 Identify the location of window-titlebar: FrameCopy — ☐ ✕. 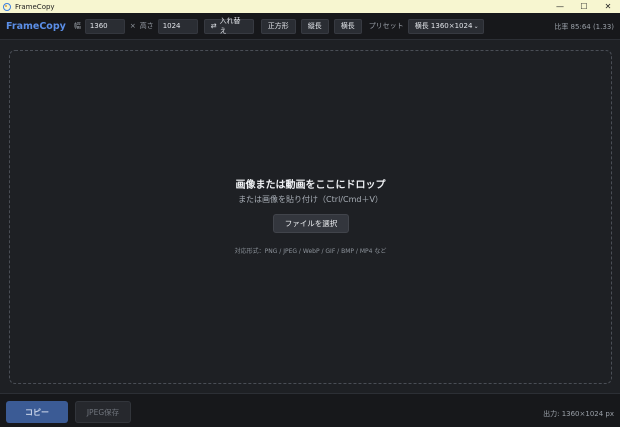
(310, 6).